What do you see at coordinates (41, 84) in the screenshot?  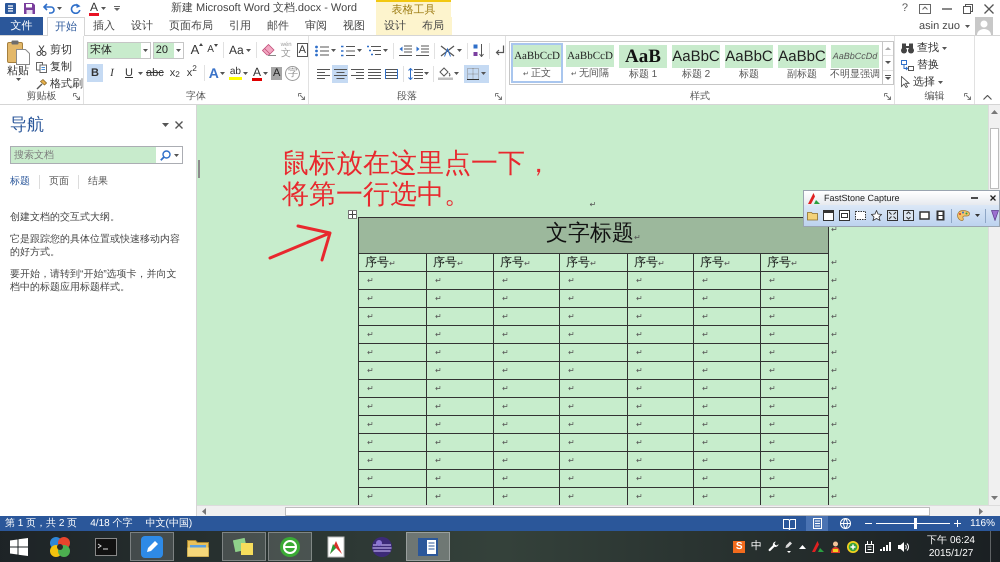 I see `paintbrush-icon` at bounding box center [41, 84].